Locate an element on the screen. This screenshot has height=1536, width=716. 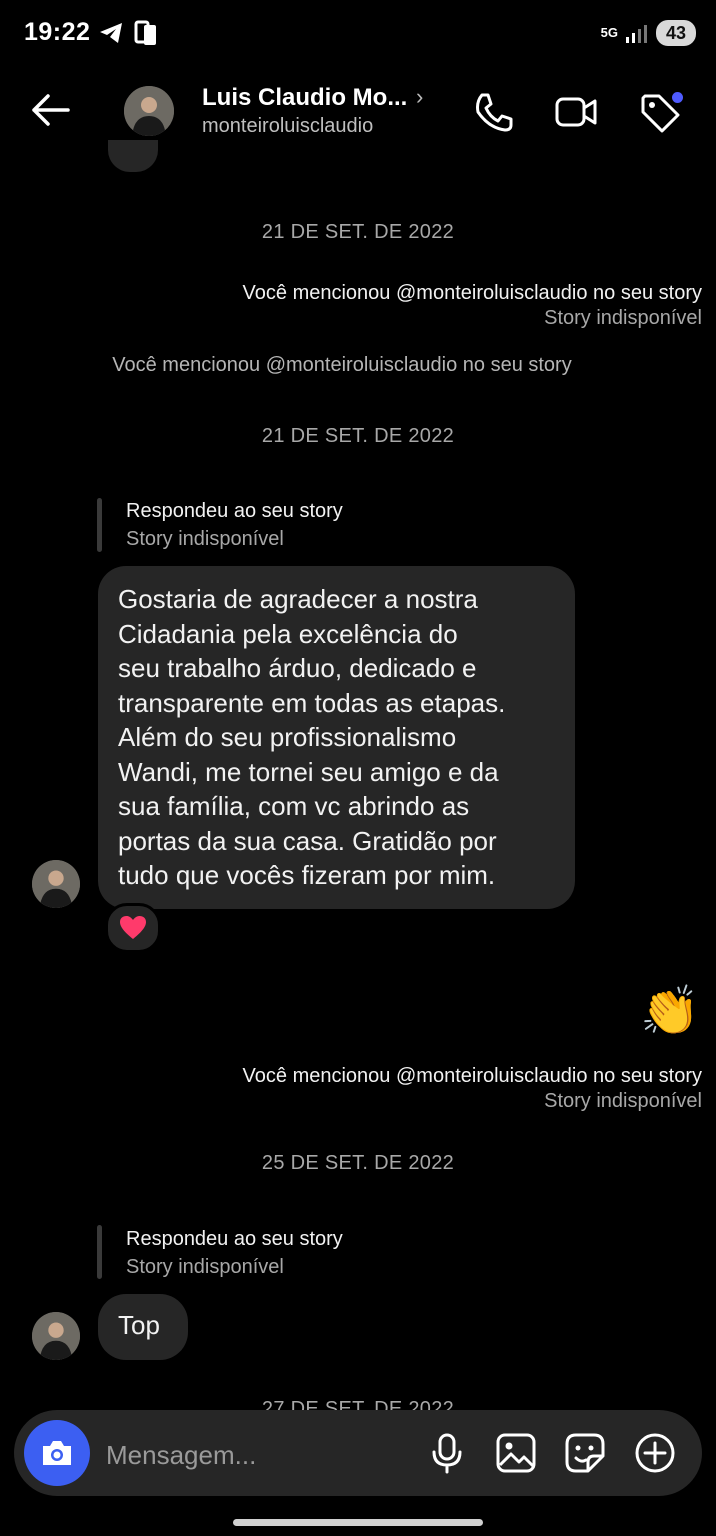
chevron-right-icon: › is located at coordinates (419, 97).